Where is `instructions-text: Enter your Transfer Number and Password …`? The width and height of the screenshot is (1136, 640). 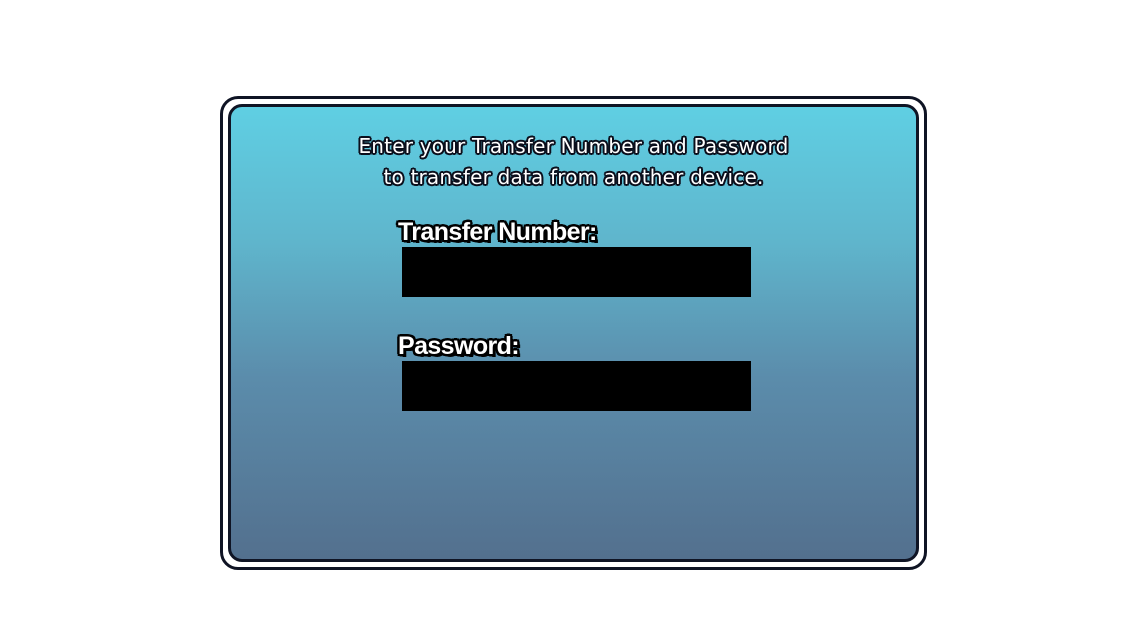 instructions-text: Enter your Transfer Number and Password … is located at coordinates (573, 162).